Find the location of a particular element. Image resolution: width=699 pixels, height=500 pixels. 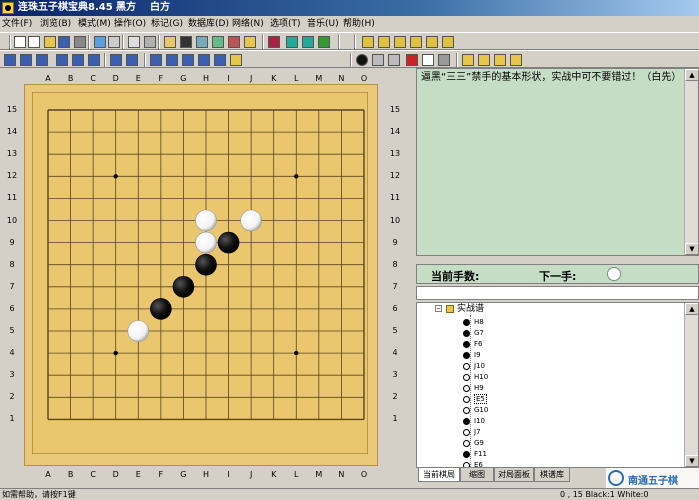

menu-item-1: 浏览(B) is located at coordinates (55, 24).